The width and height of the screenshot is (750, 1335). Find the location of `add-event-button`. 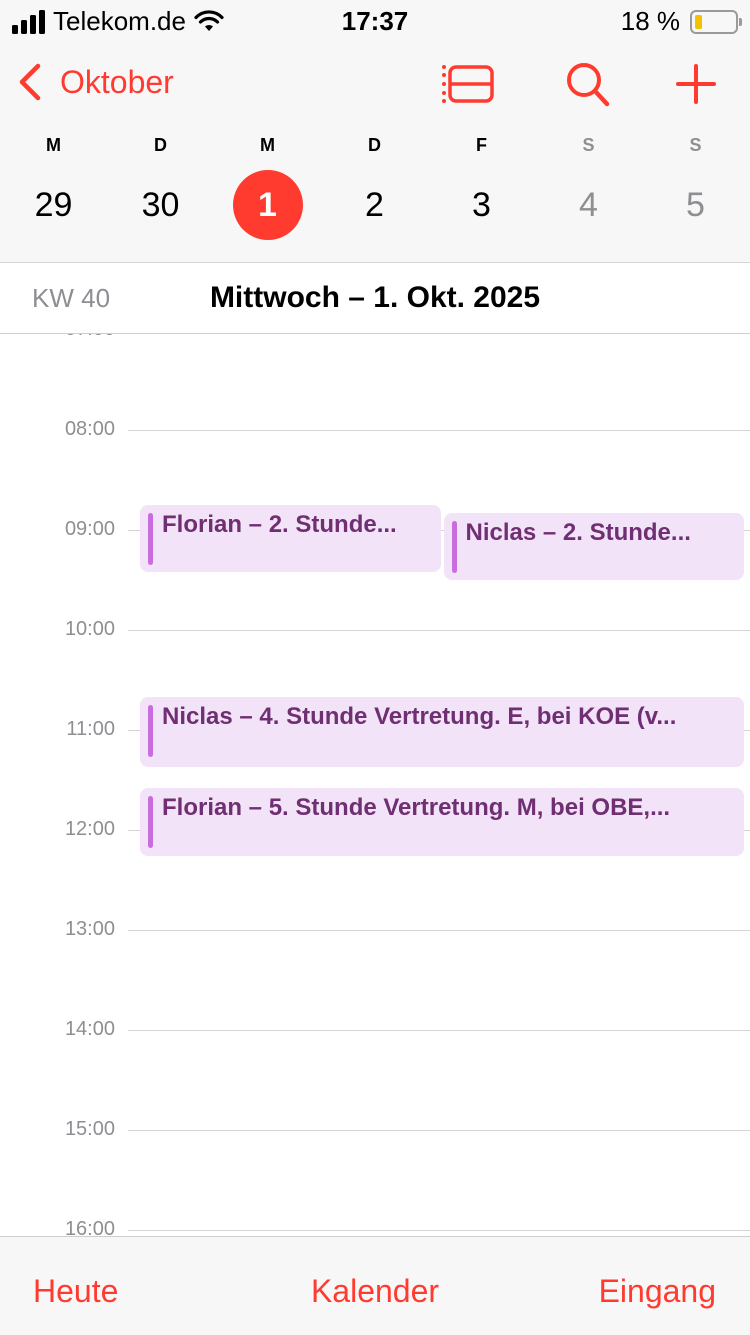

add-event-button is located at coordinates (696, 84).